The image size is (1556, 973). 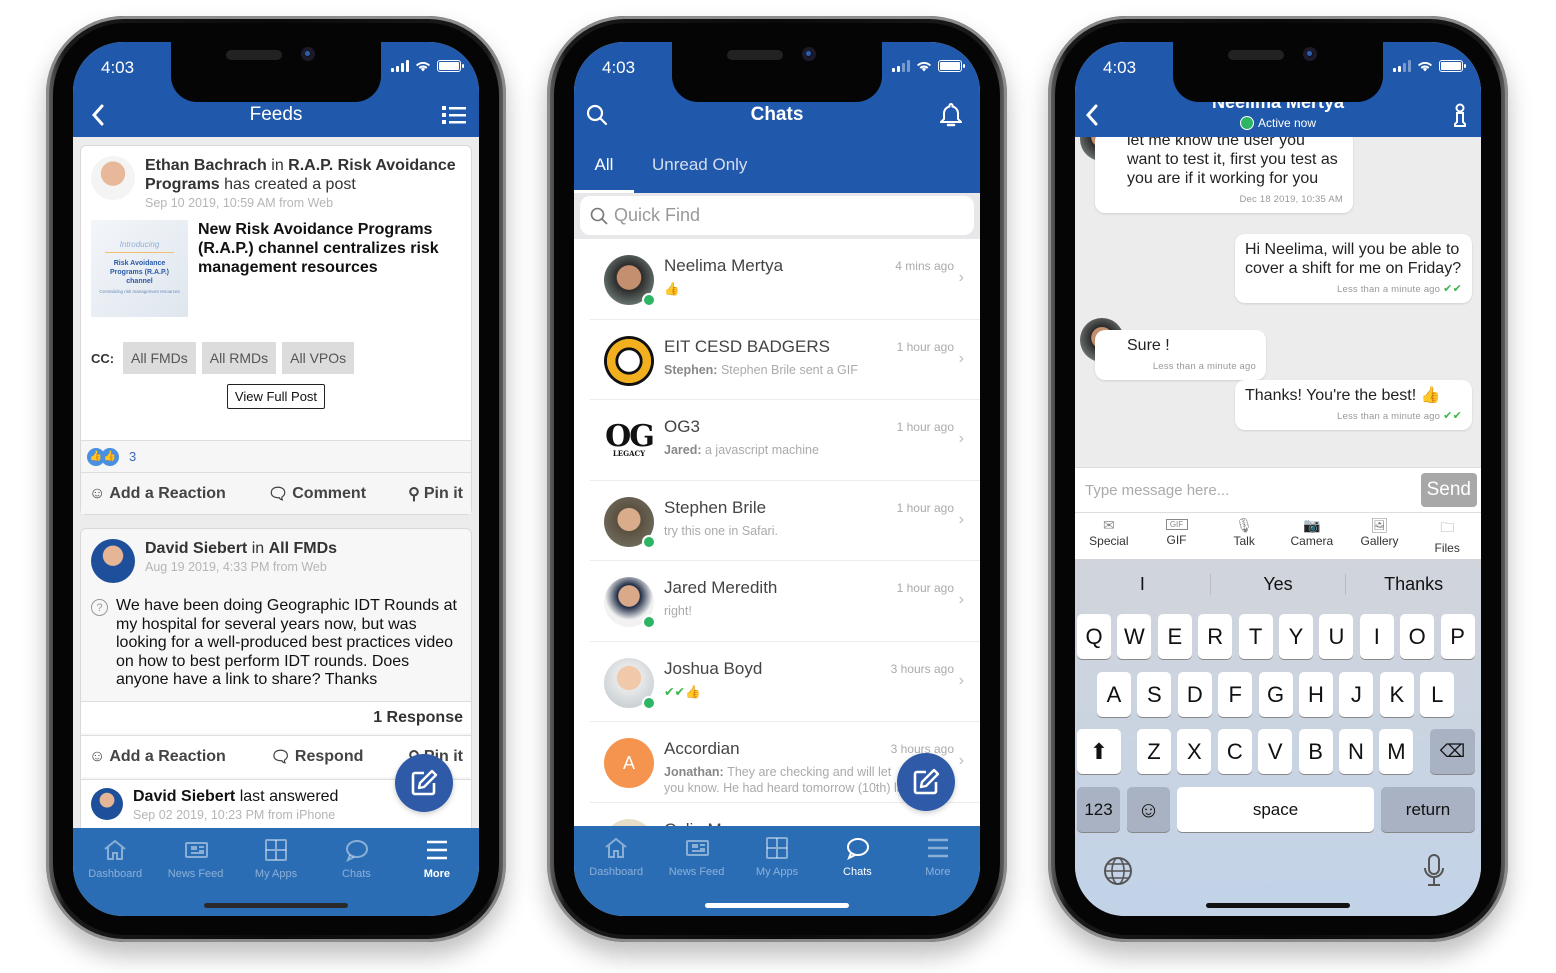 What do you see at coordinates (1098, 809) in the screenshot?
I see `numbers-key: 123` at bounding box center [1098, 809].